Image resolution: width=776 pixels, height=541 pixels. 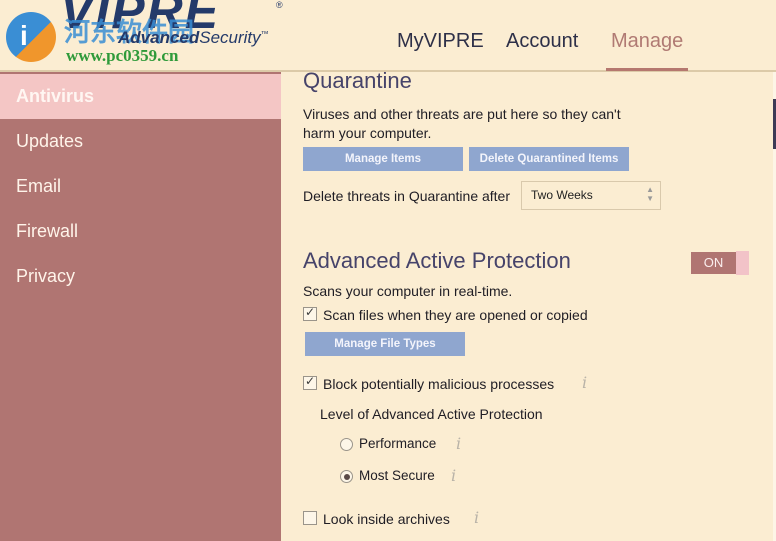 I want to click on block-processes-label: Block potentially malicious processes, so click(x=439, y=384).